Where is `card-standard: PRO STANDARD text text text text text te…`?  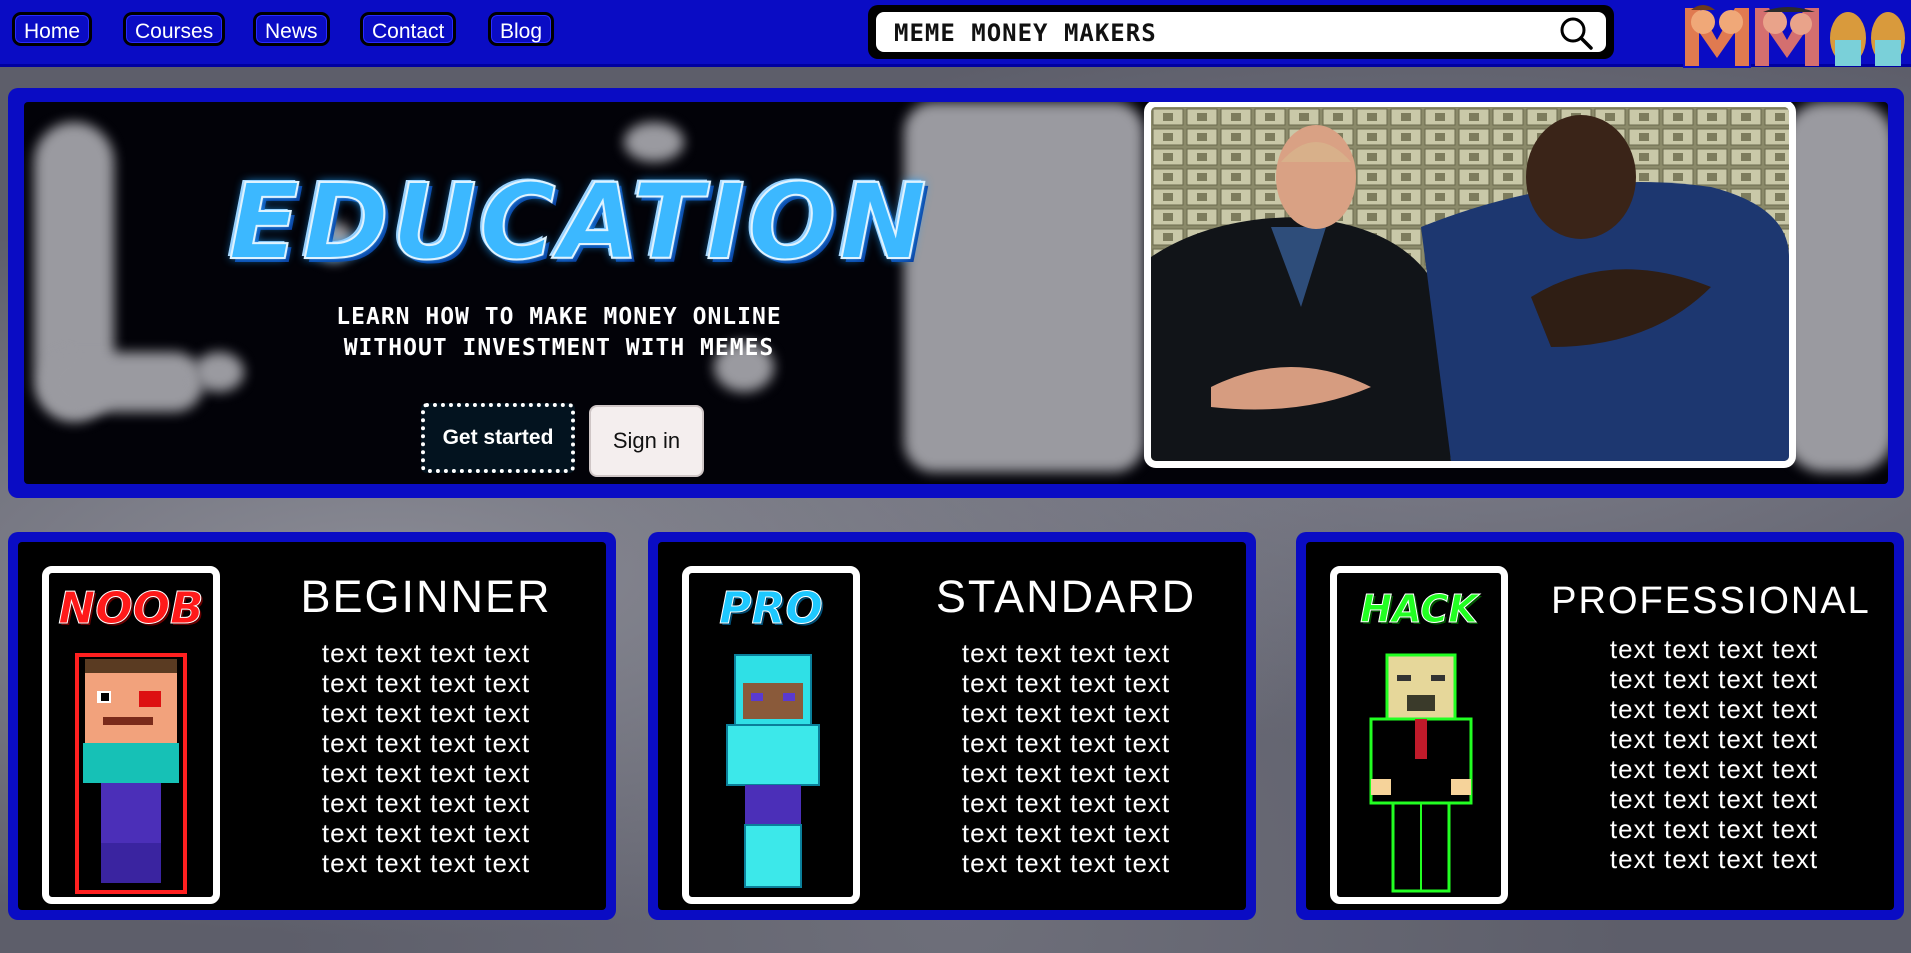 card-standard: PRO STANDARD text text text text text te… is located at coordinates (952, 726).